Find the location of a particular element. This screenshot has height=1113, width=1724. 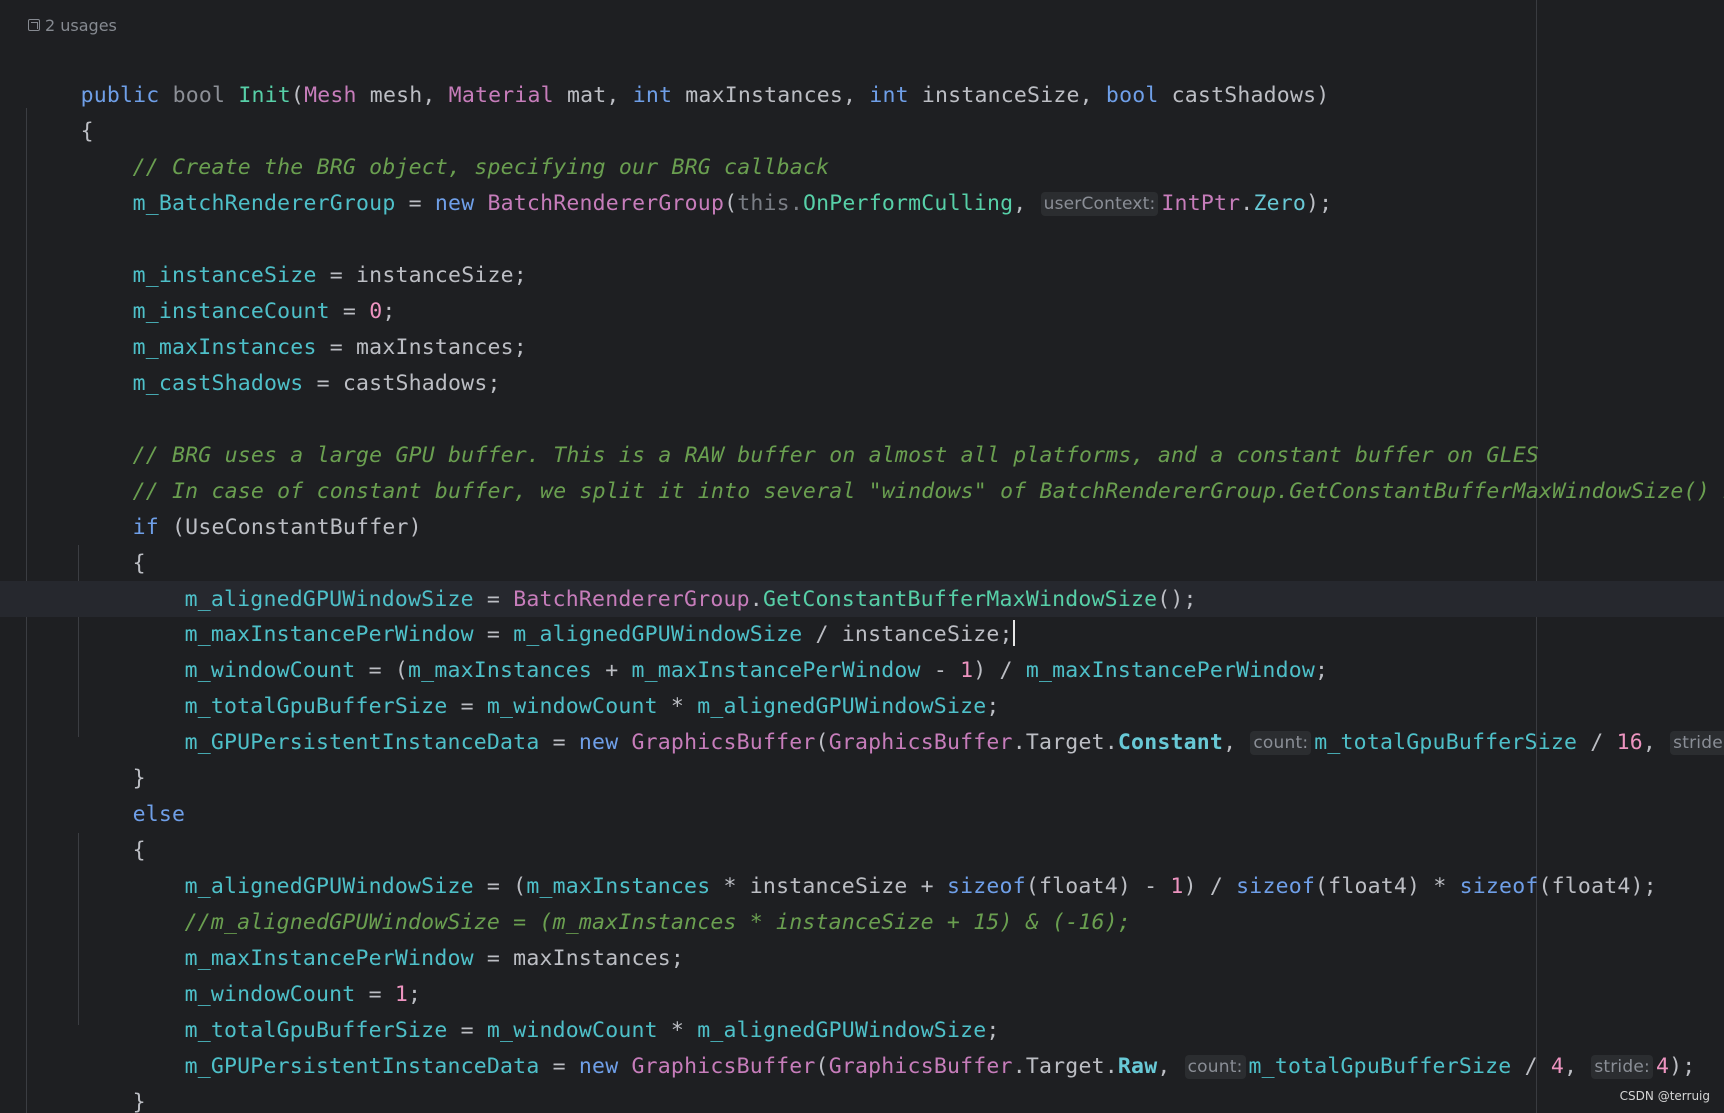

token: } is located at coordinates (139, 1101).